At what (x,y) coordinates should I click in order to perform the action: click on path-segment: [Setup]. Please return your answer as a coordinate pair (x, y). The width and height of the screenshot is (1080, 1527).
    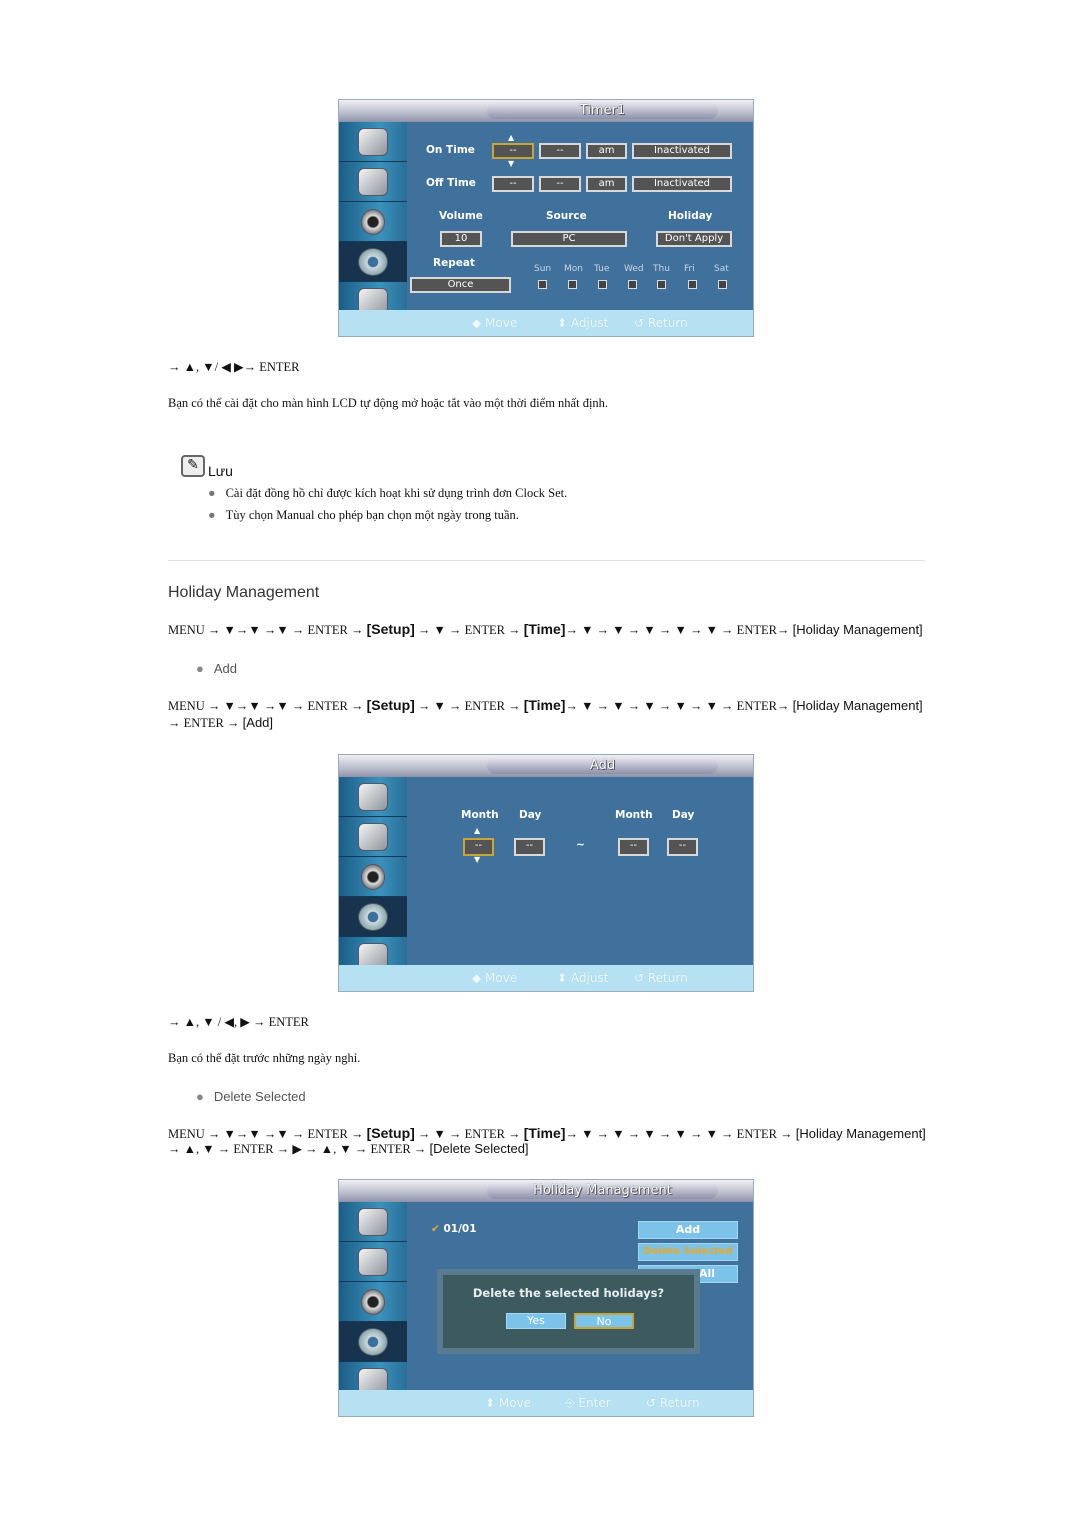
    Looking at the image, I should click on (390, 705).